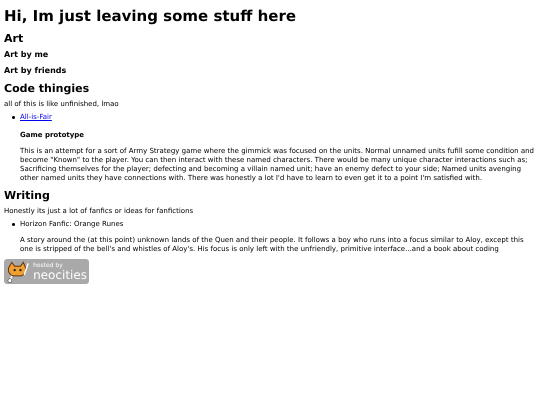 This screenshot has height=405, width=540. What do you see at coordinates (14, 39) in the screenshot?
I see `section-heading: Art` at bounding box center [14, 39].